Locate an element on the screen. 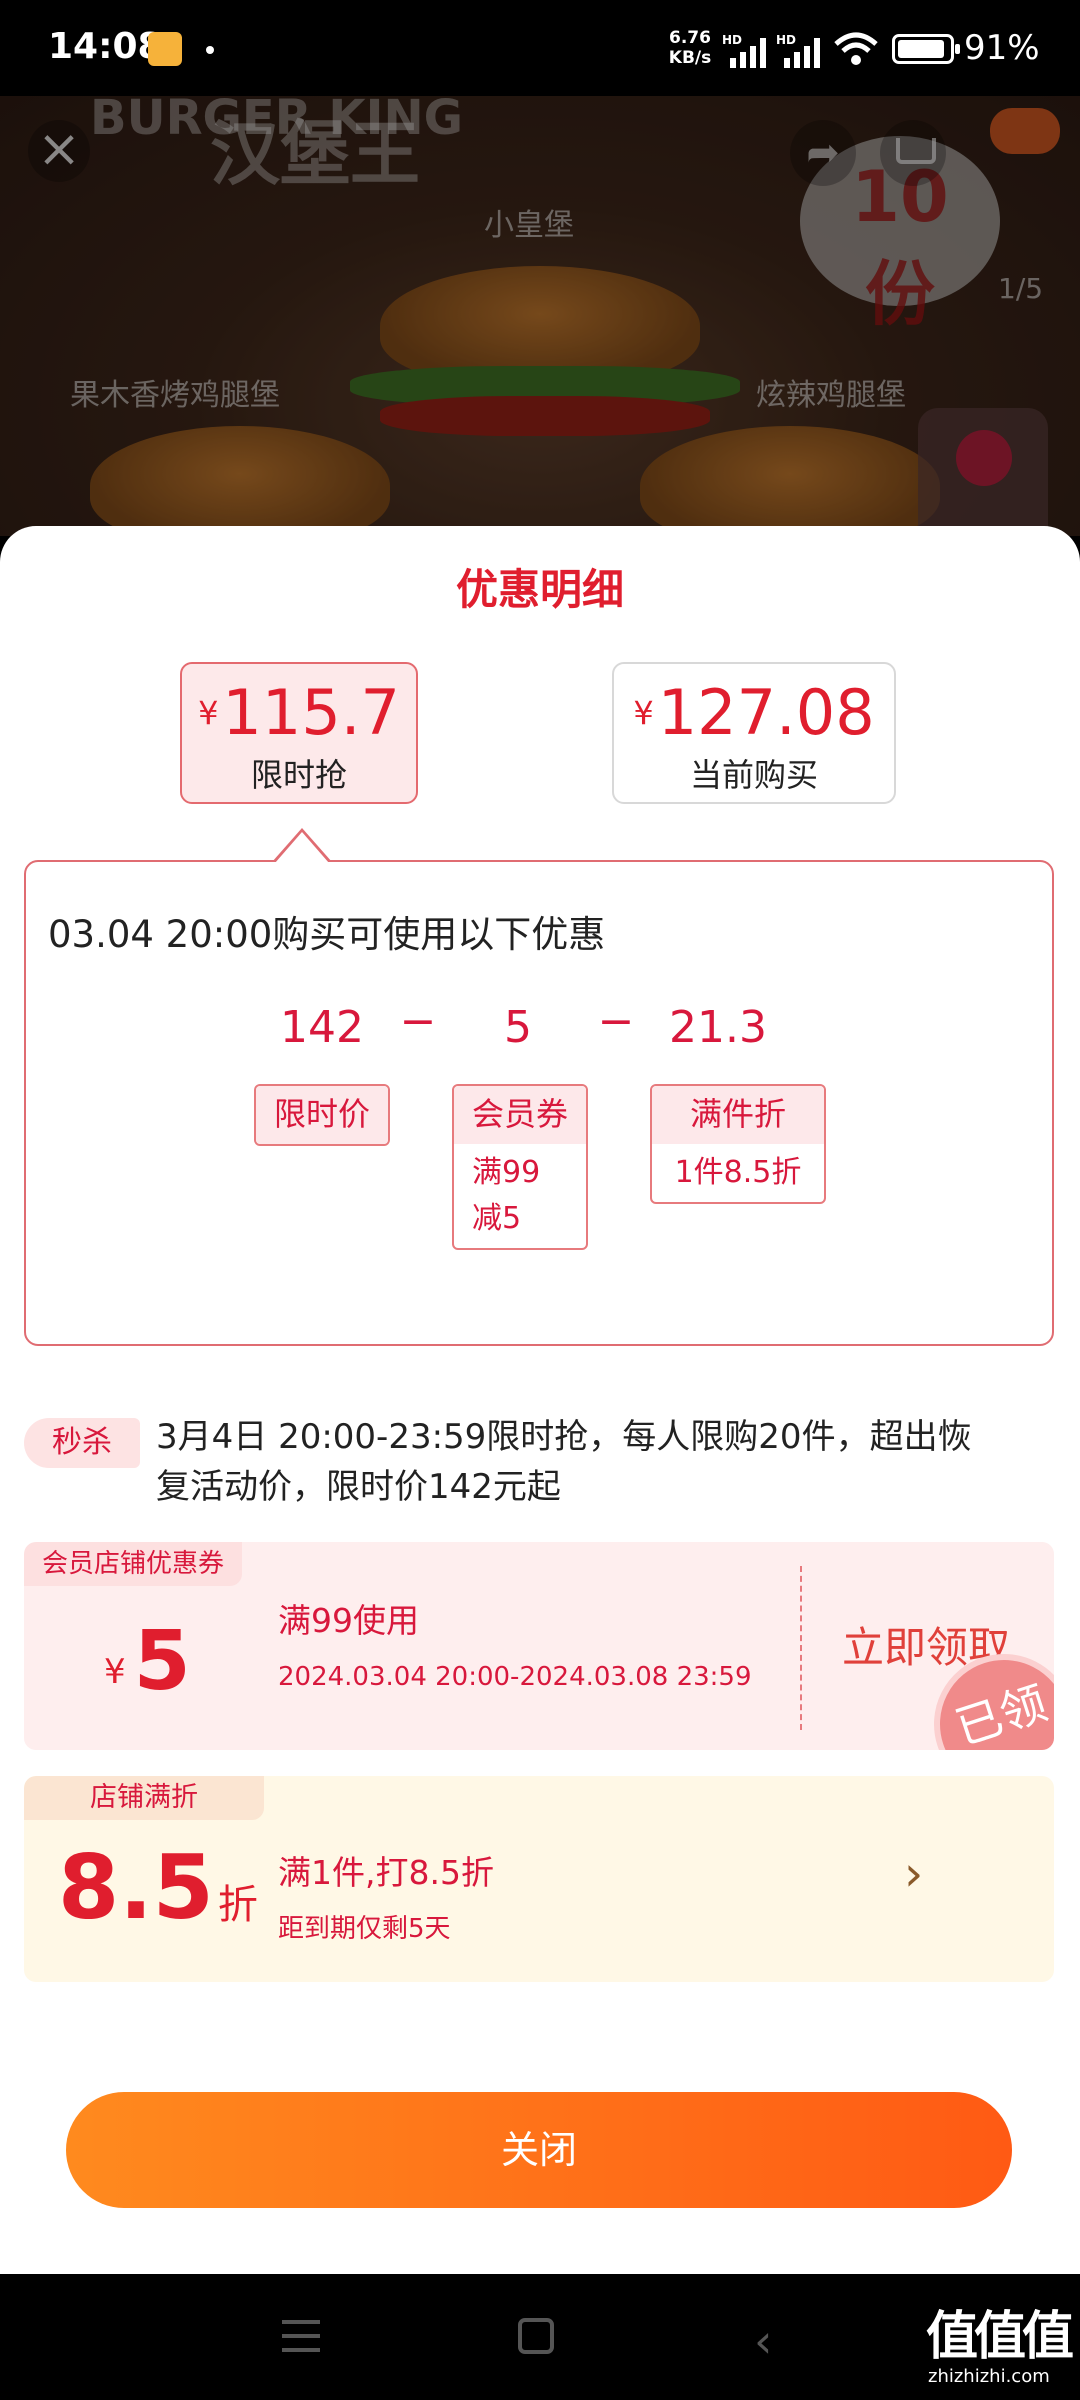  system-nav-bar: ‹ 值值值 zhizhizhi.com is located at coordinates (540, 2337).